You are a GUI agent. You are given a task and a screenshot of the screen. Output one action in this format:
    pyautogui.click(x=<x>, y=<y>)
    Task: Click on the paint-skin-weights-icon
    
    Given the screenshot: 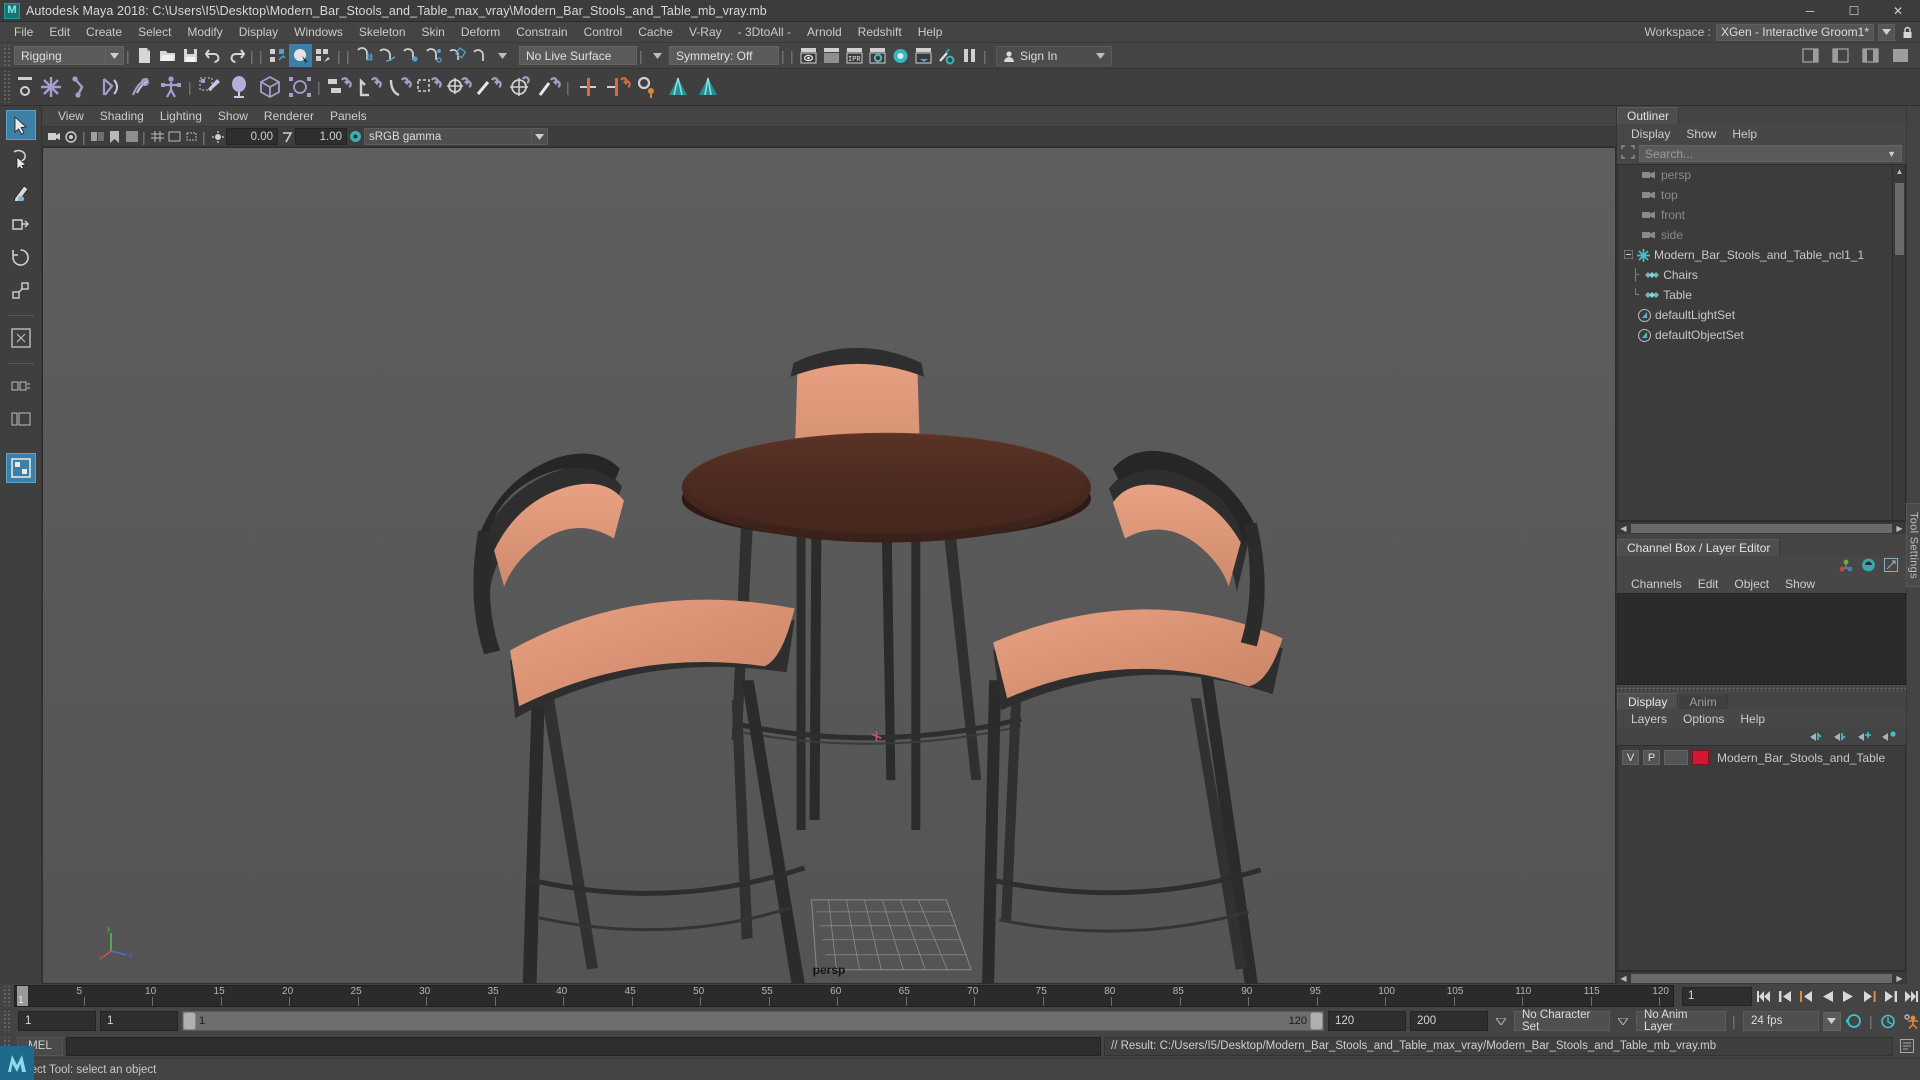 What is the action you would take?
    pyautogui.click(x=210, y=87)
    